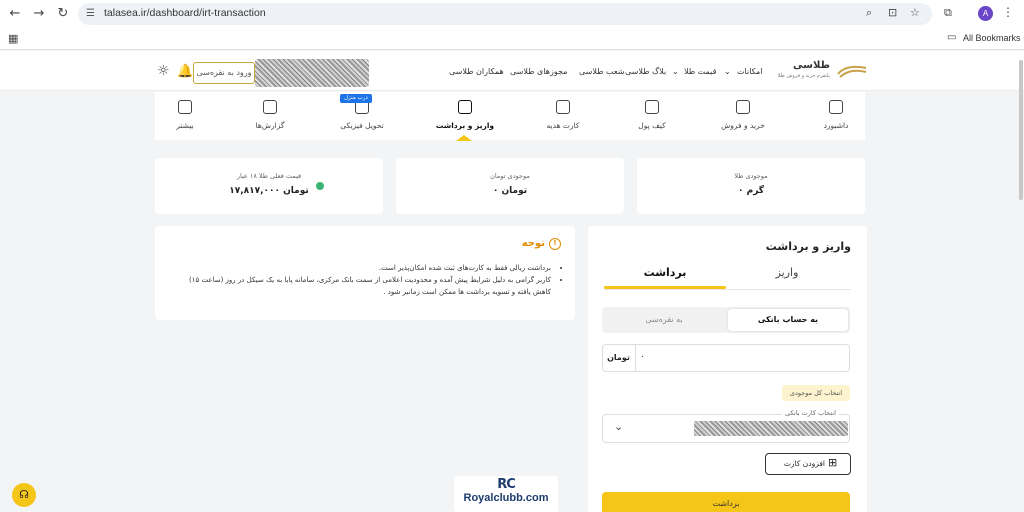 This screenshot has width=1024, height=512. What do you see at coordinates (664, 320) in the screenshot?
I see `to-noghresi-button: به نقره‌سی` at bounding box center [664, 320].